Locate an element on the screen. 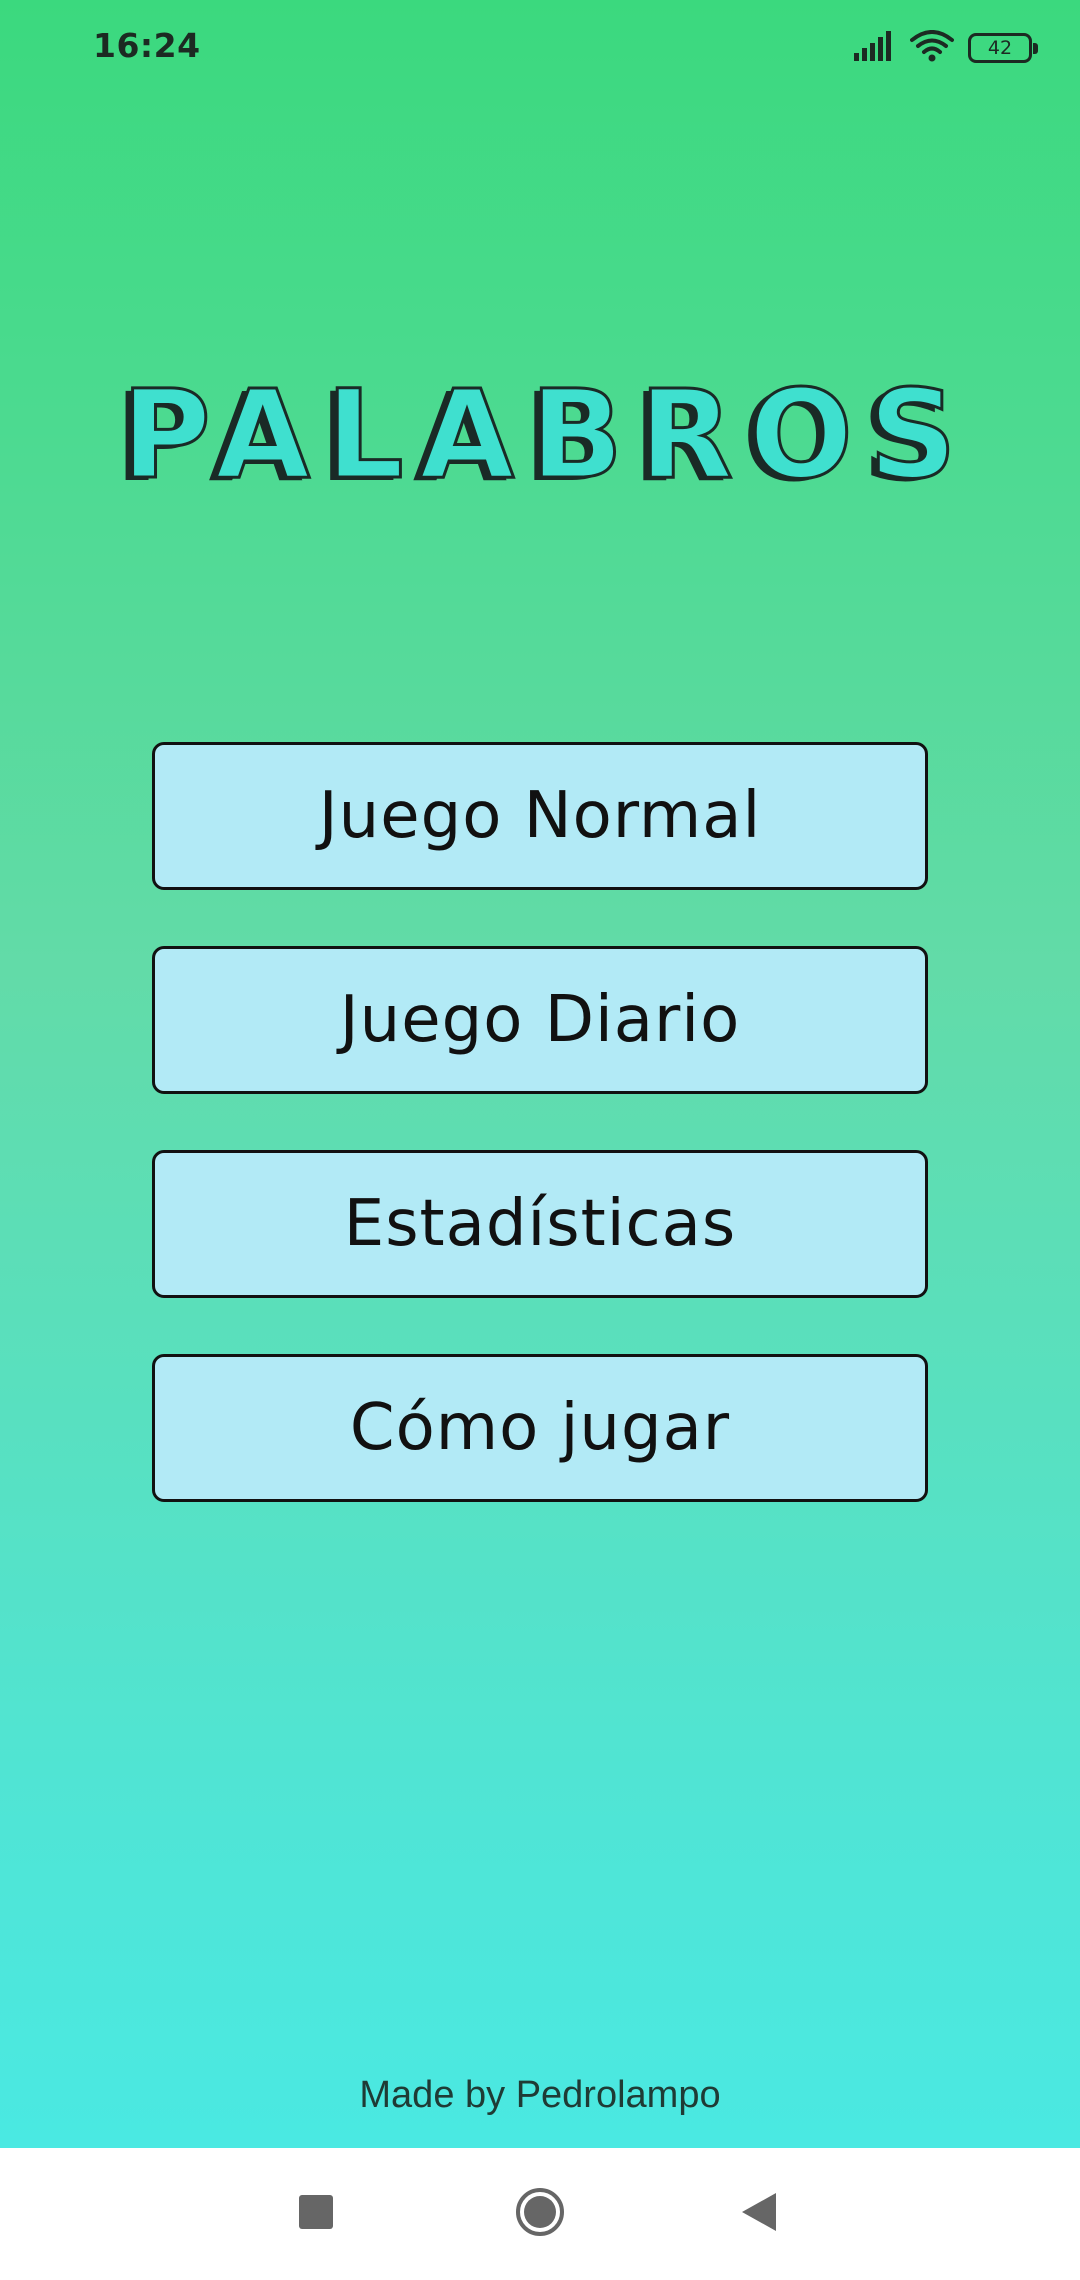  how-to-play-button: Cómo jugar is located at coordinates (540, 1428).